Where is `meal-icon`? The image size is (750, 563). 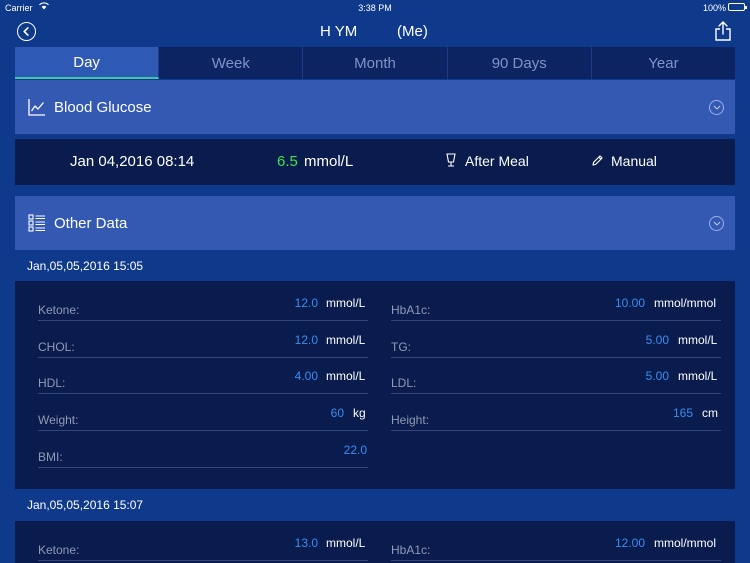
meal-icon is located at coordinates (451, 160).